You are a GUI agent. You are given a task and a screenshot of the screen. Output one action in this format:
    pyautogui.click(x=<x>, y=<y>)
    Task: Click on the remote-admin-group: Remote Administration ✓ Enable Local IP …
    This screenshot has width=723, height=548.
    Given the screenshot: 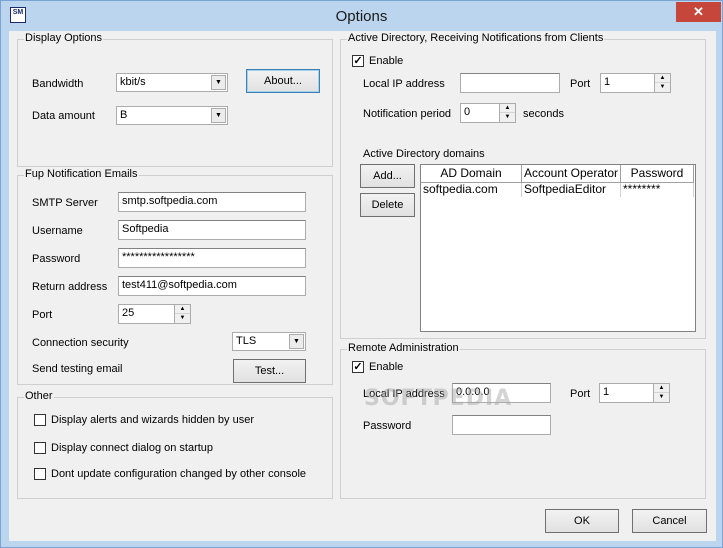 What is the action you would take?
    pyautogui.click(x=523, y=420)
    